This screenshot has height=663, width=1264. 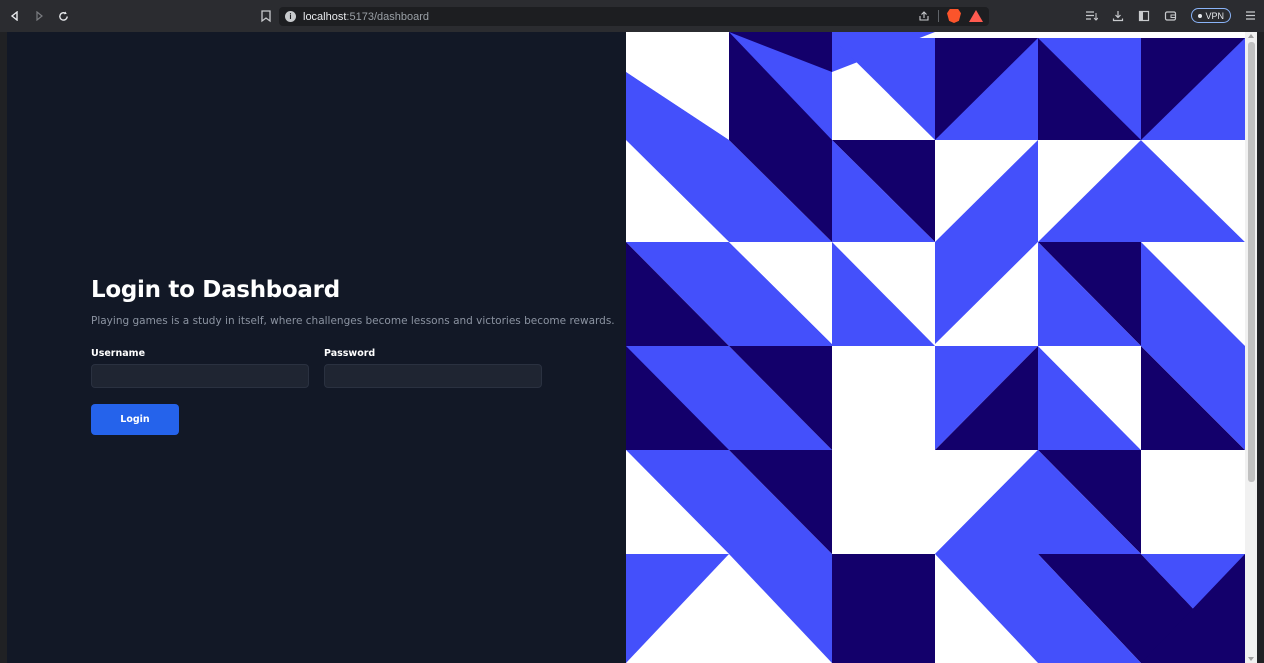 I want to click on login-button: Login, so click(x=135, y=419).